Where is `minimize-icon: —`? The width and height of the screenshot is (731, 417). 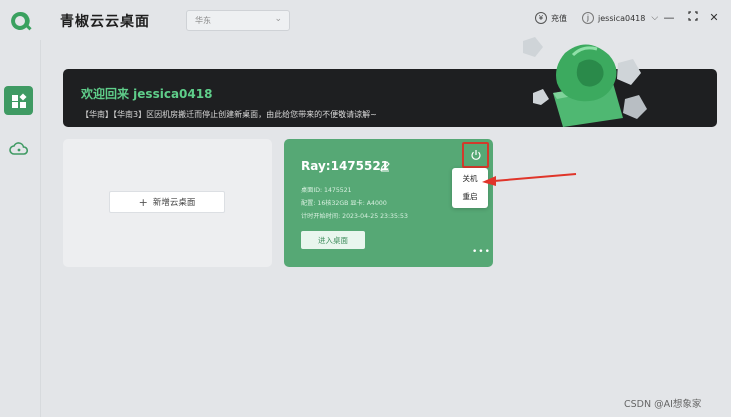
minimize-icon: — is located at coordinates (669, 17).